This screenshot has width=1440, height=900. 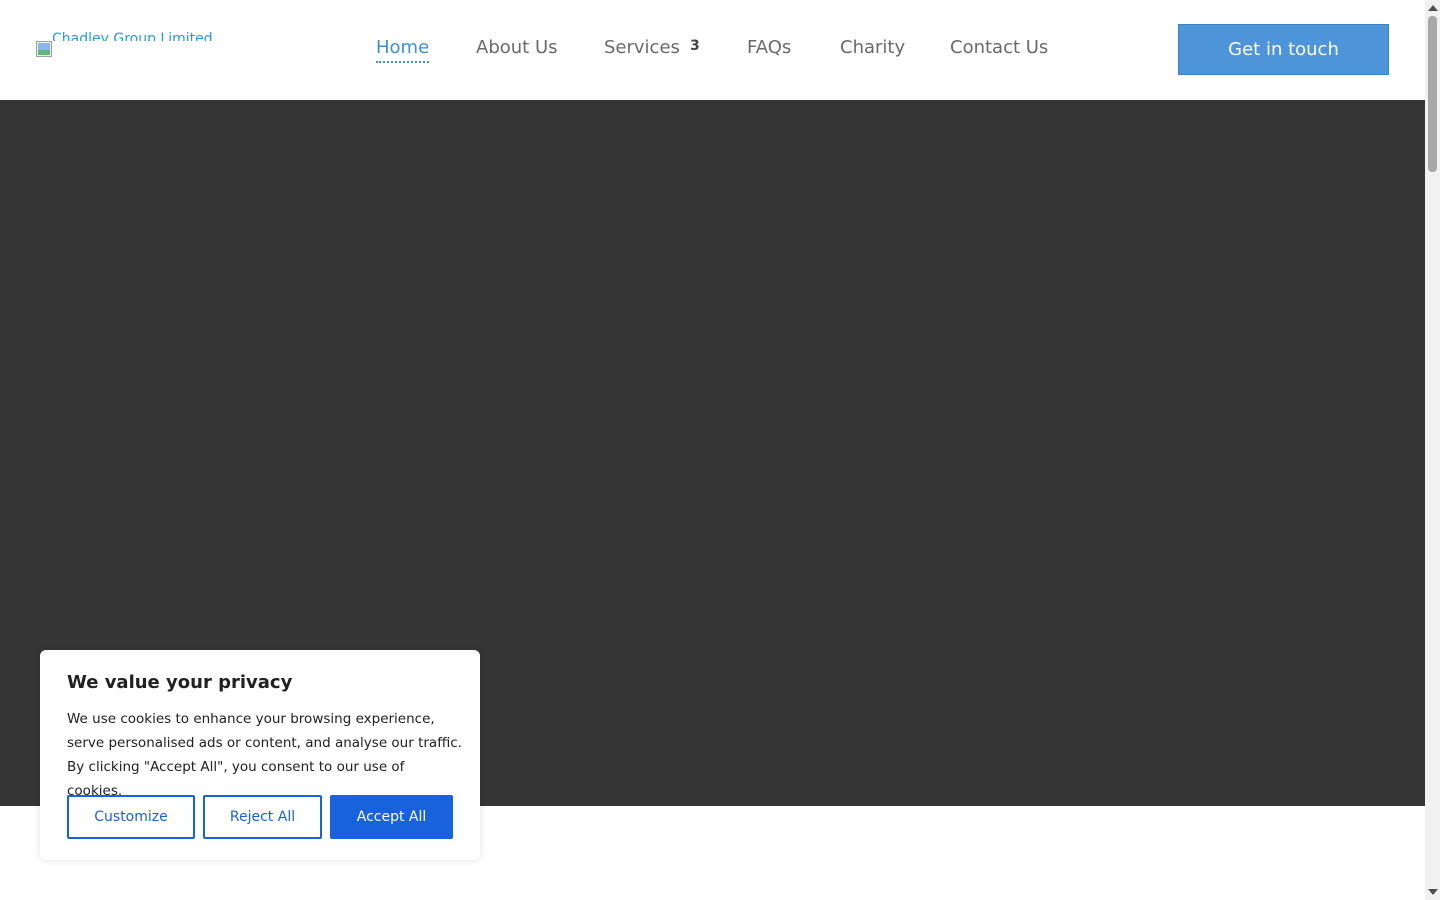 What do you see at coordinates (695, 46) in the screenshot?
I see `services-count-badge: 3` at bounding box center [695, 46].